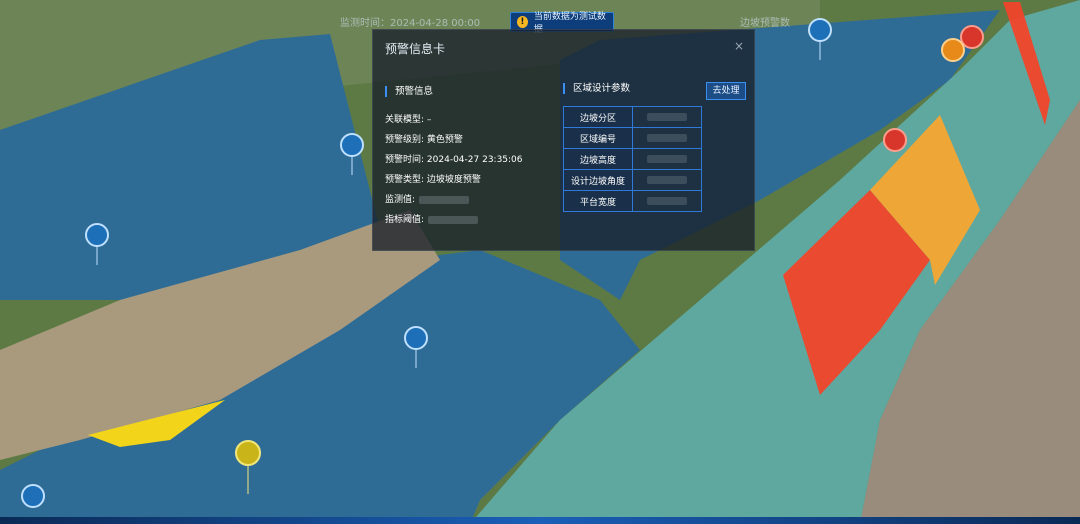 Image resolution: width=1080 pixels, height=524 pixels. I want to click on info-row-monitor-value: 监测值:, so click(427, 198).